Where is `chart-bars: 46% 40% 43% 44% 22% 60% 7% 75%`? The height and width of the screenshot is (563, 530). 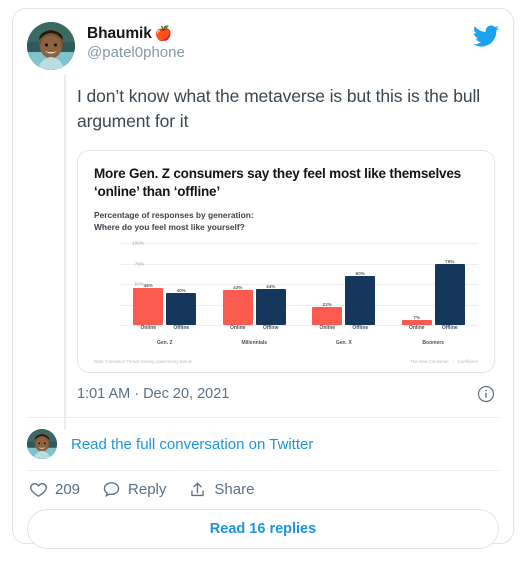 chart-bars: 46% 40% 43% 44% 22% 60% 7% 75% is located at coordinates (299, 284).